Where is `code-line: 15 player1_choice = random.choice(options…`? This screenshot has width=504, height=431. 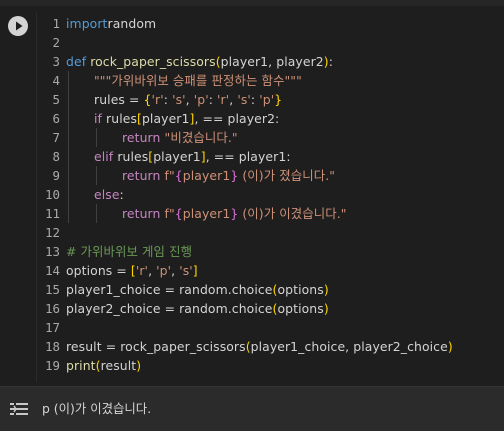 code-line: 15 player1_choice = random.choice(options… is located at coordinates (271, 289).